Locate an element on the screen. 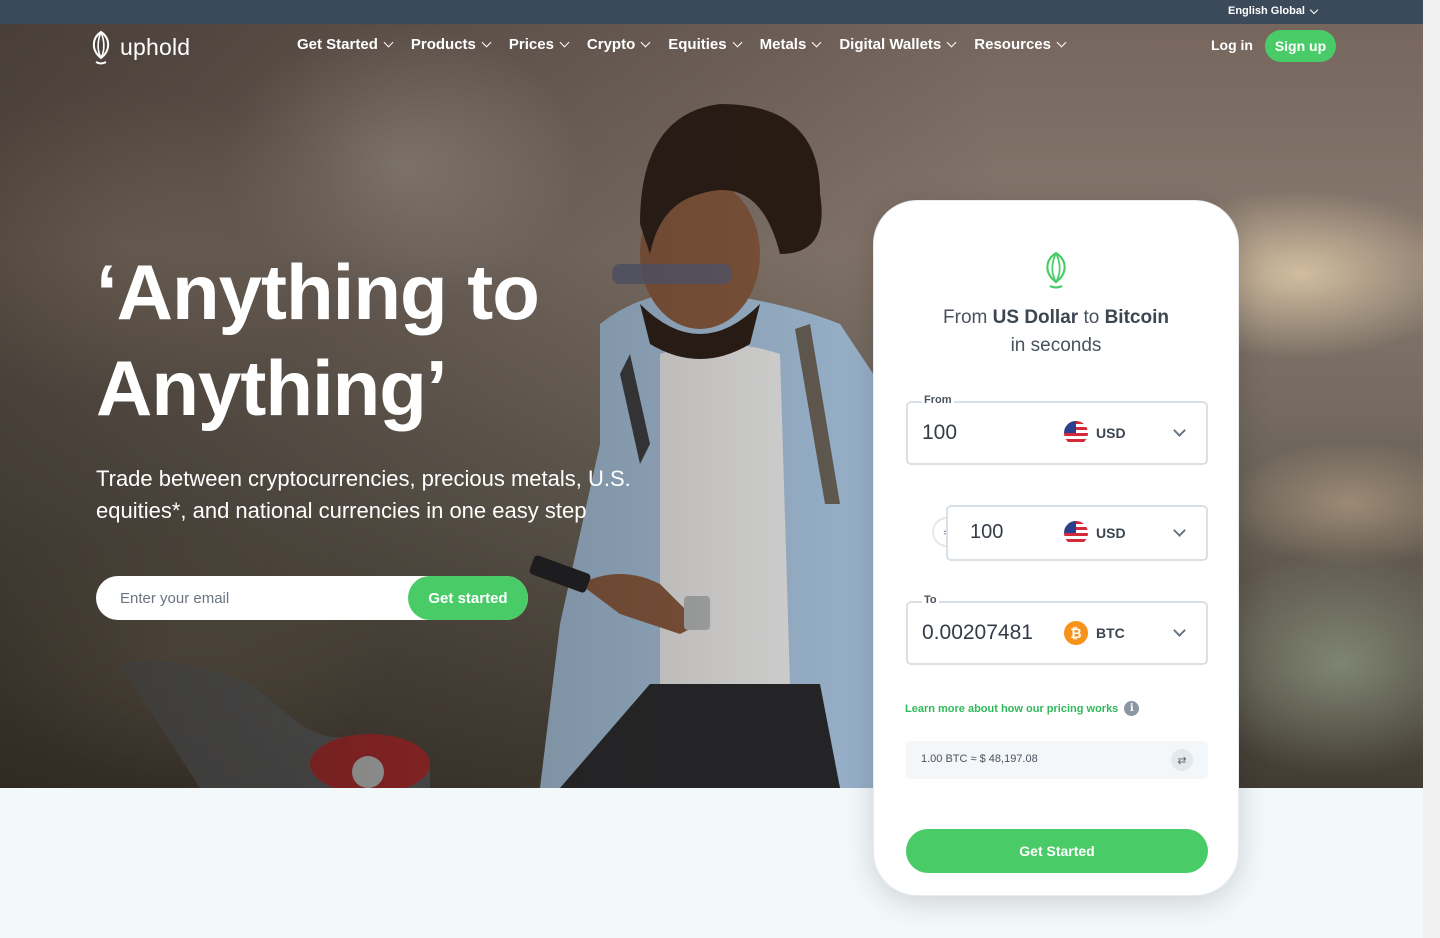 The width and height of the screenshot is (1440, 938). to-field: To 0.00207481 ₿ BTC is located at coordinates (1057, 629).